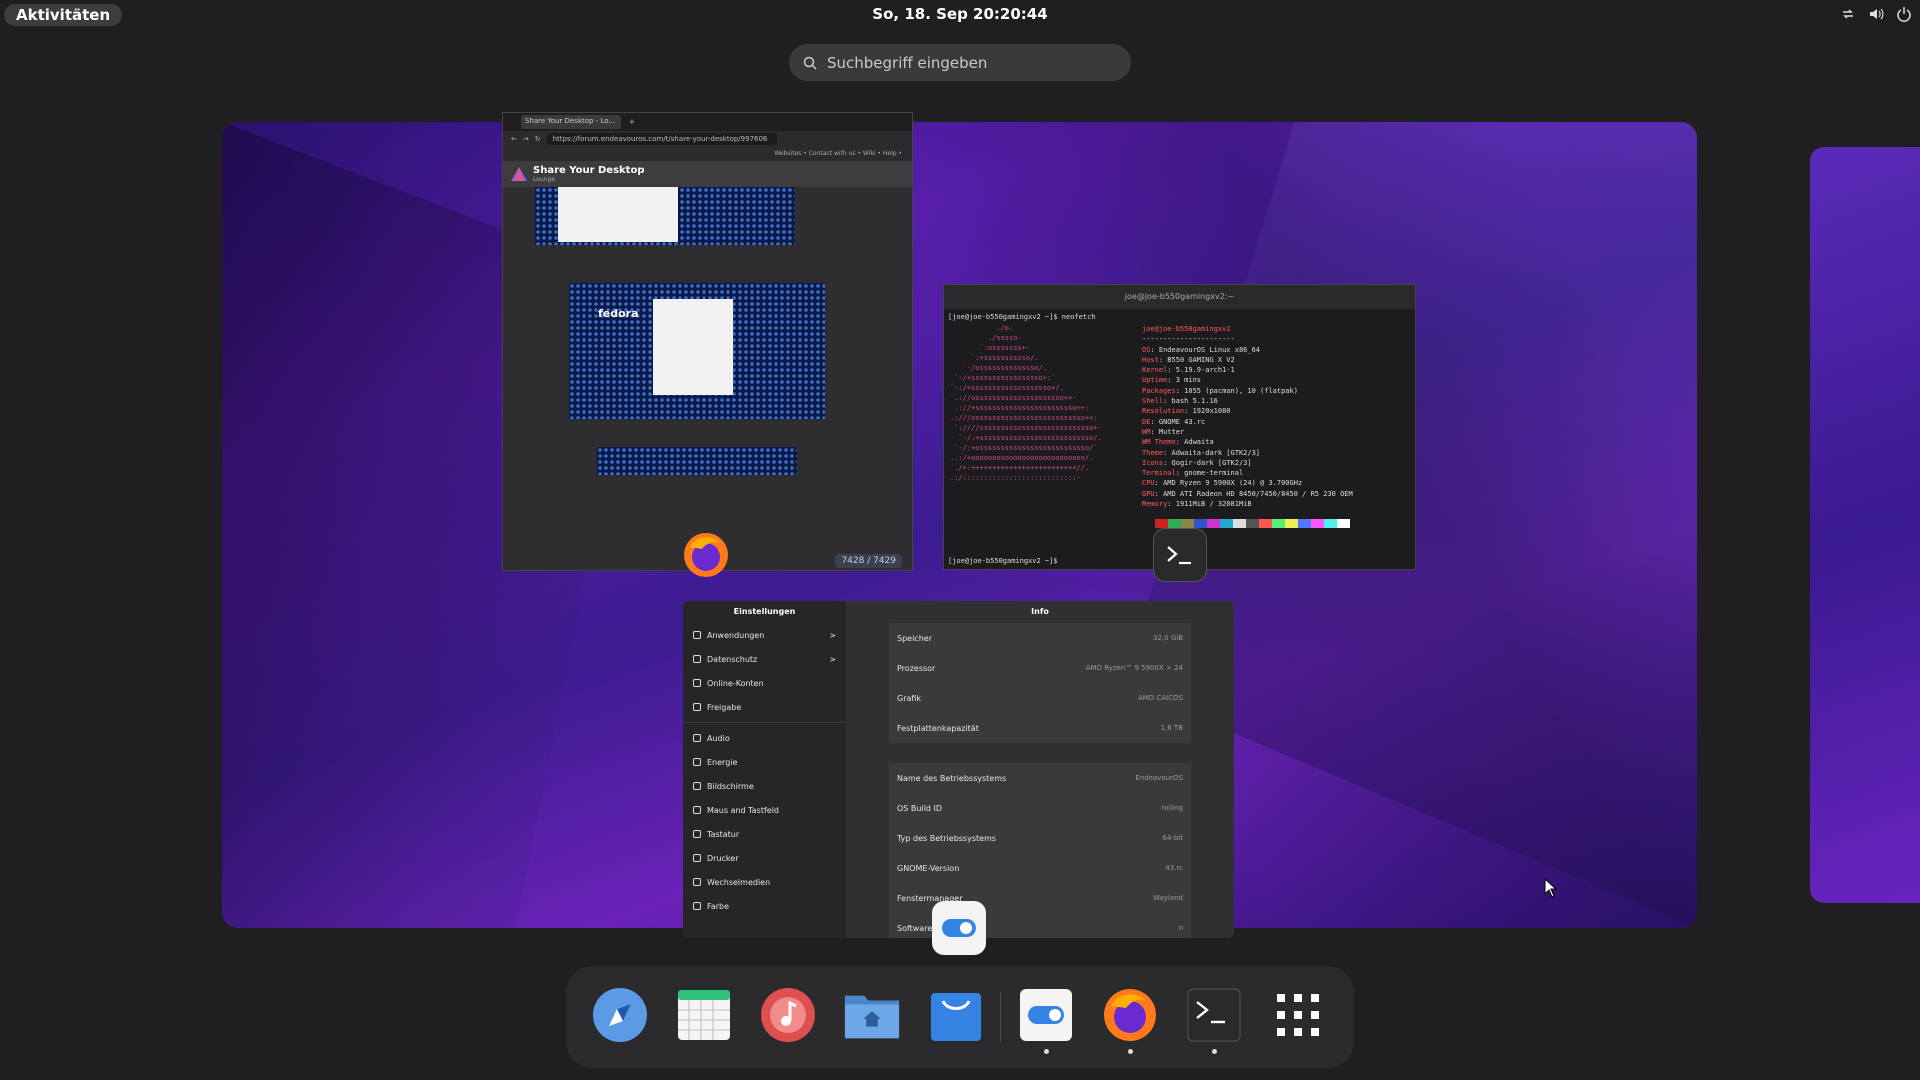 The width and height of the screenshot is (1920, 1080). I want to click on neofetch-line: Memory: 1911MiB / 32081MiB, so click(1197, 504).